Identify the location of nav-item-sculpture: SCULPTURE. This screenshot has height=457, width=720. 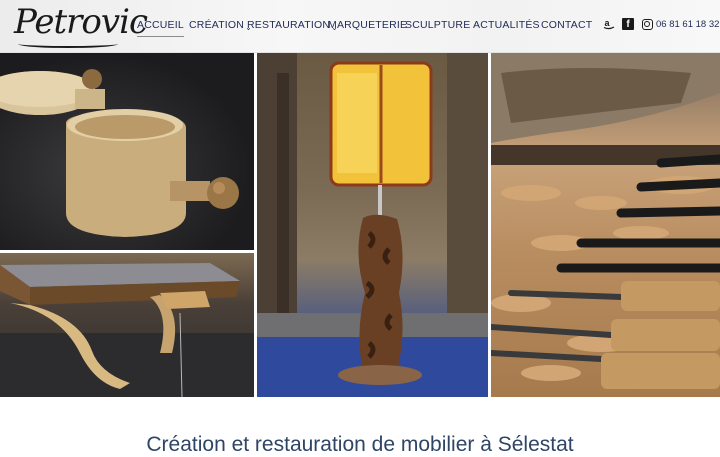
(437, 25).